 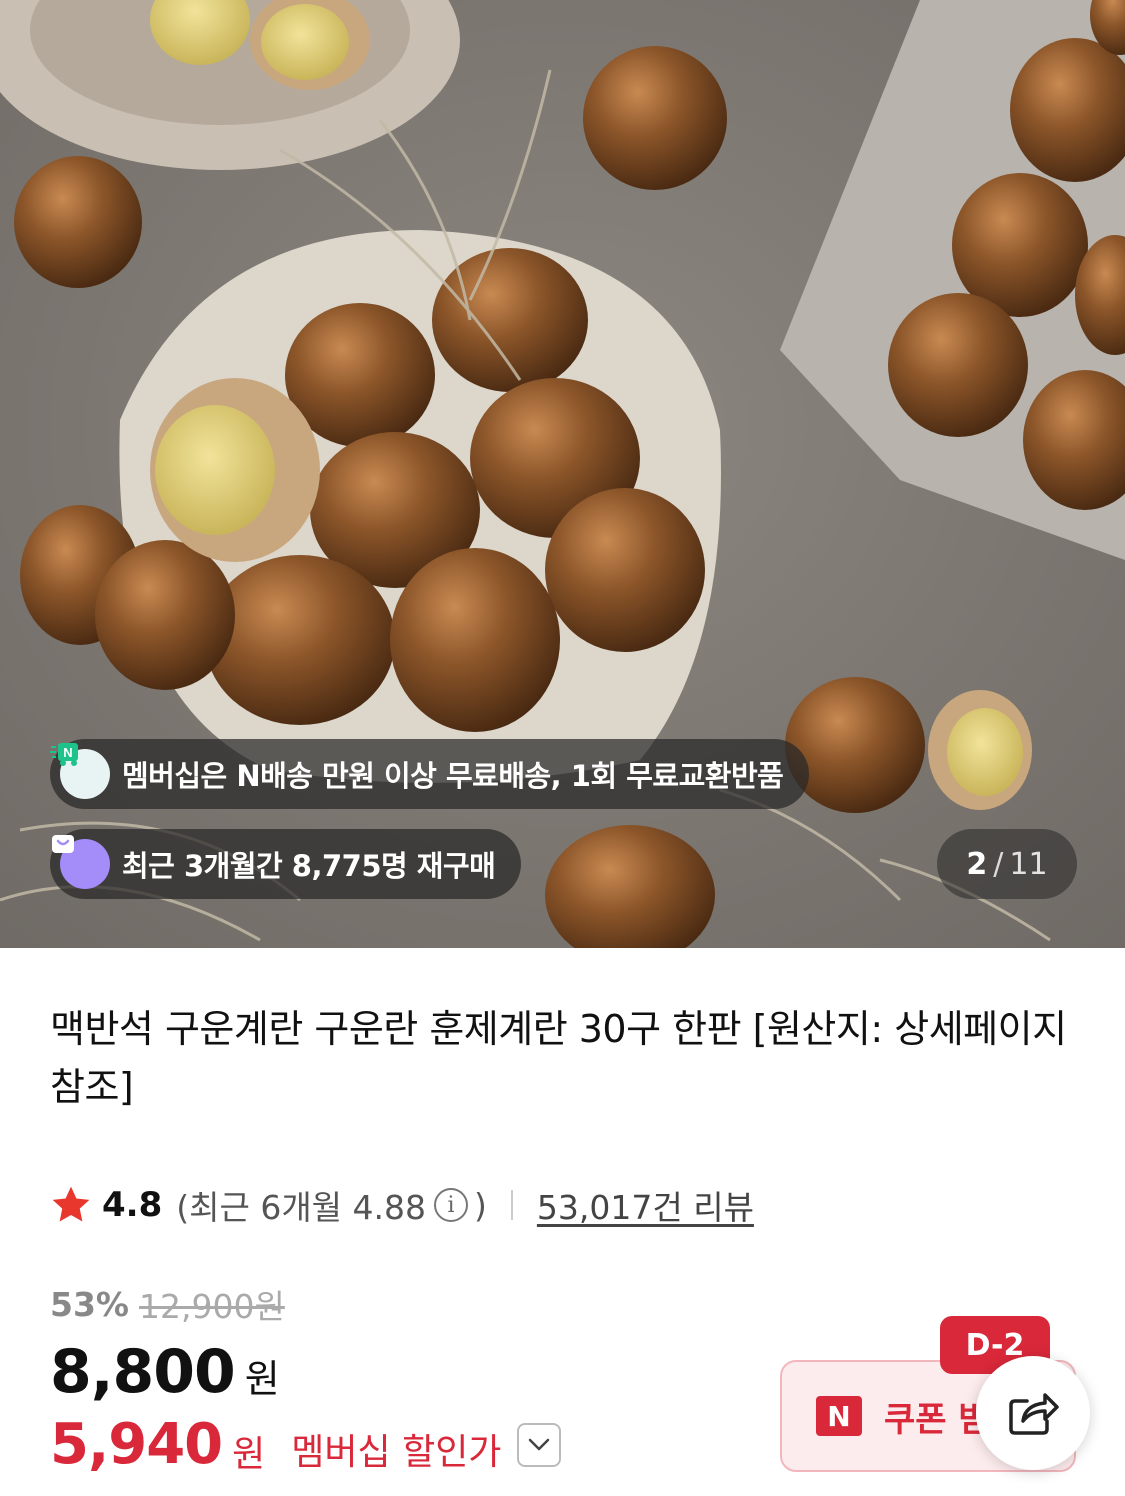 What do you see at coordinates (309, 866) in the screenshot?
I see `repurchase-text: 최근 3개월간 8,775명 재구매` at bounding box center [309, 866].